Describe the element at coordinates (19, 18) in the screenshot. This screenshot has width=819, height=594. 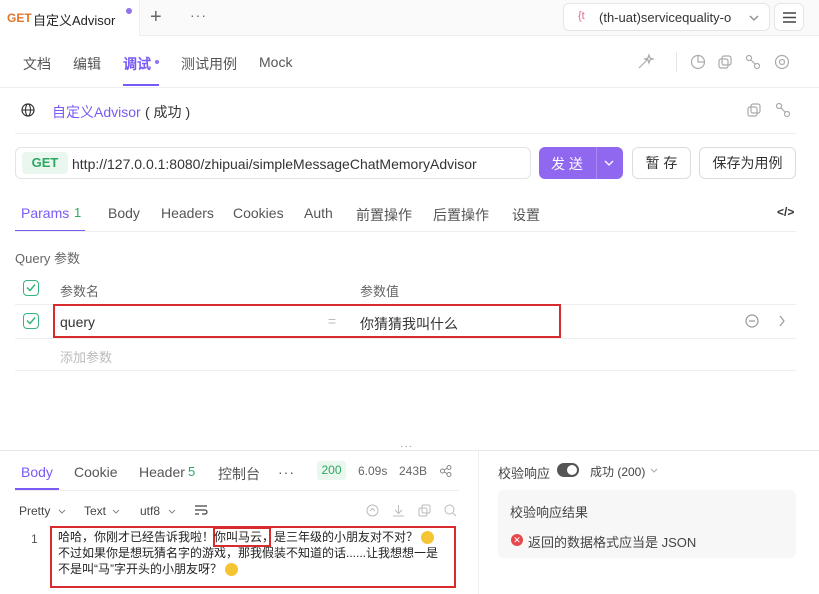
I see `tab-method: GET` at that location.